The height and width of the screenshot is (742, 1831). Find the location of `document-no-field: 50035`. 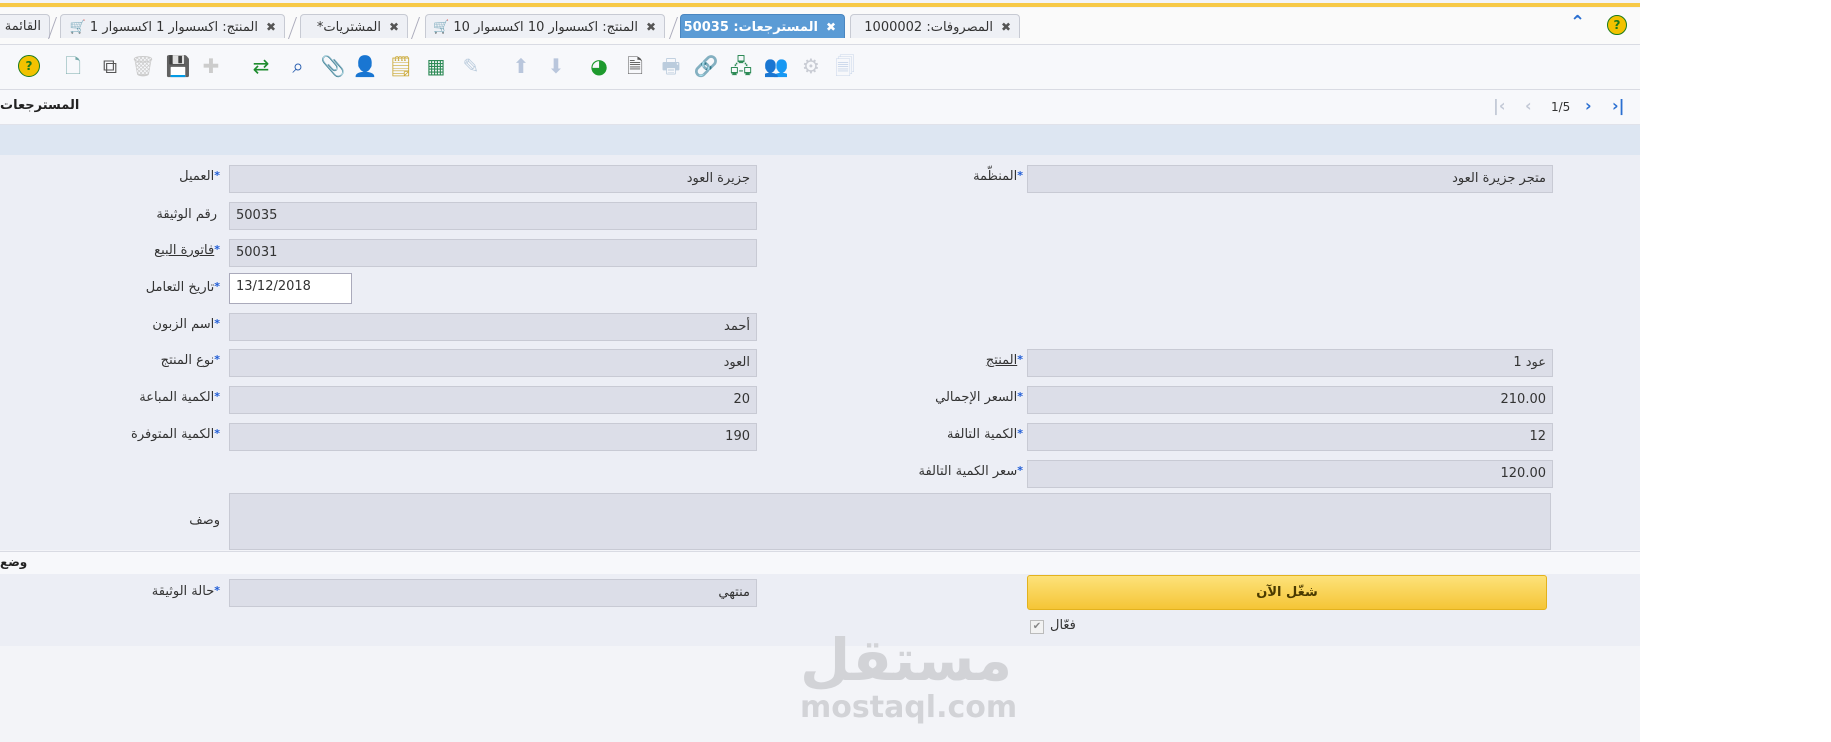

document-no-field: 50035 is located at coordinates (493, 216).